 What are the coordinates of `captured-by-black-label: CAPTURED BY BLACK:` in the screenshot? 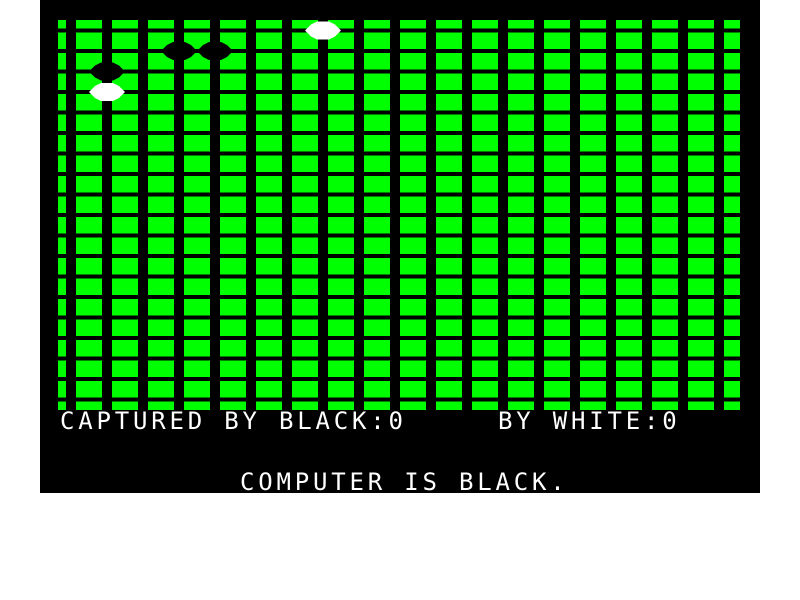 It's located at (224, 421).